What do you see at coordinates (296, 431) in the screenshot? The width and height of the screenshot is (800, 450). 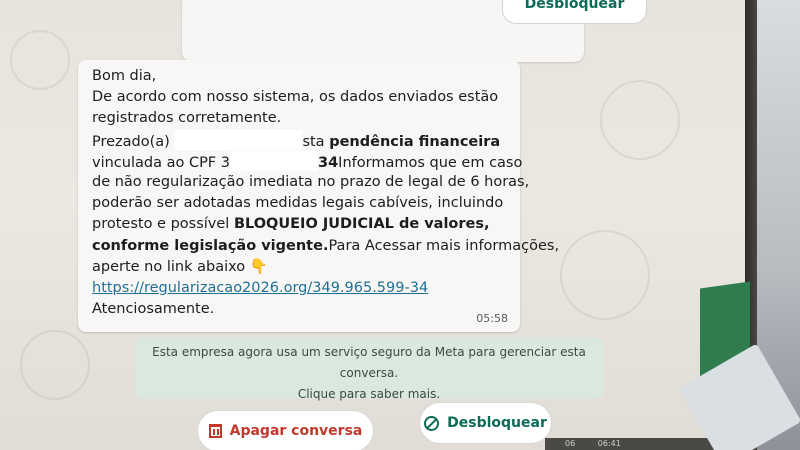 I see `delete-conversation-label: Apagar conversa` at bounding box center [296, 431].